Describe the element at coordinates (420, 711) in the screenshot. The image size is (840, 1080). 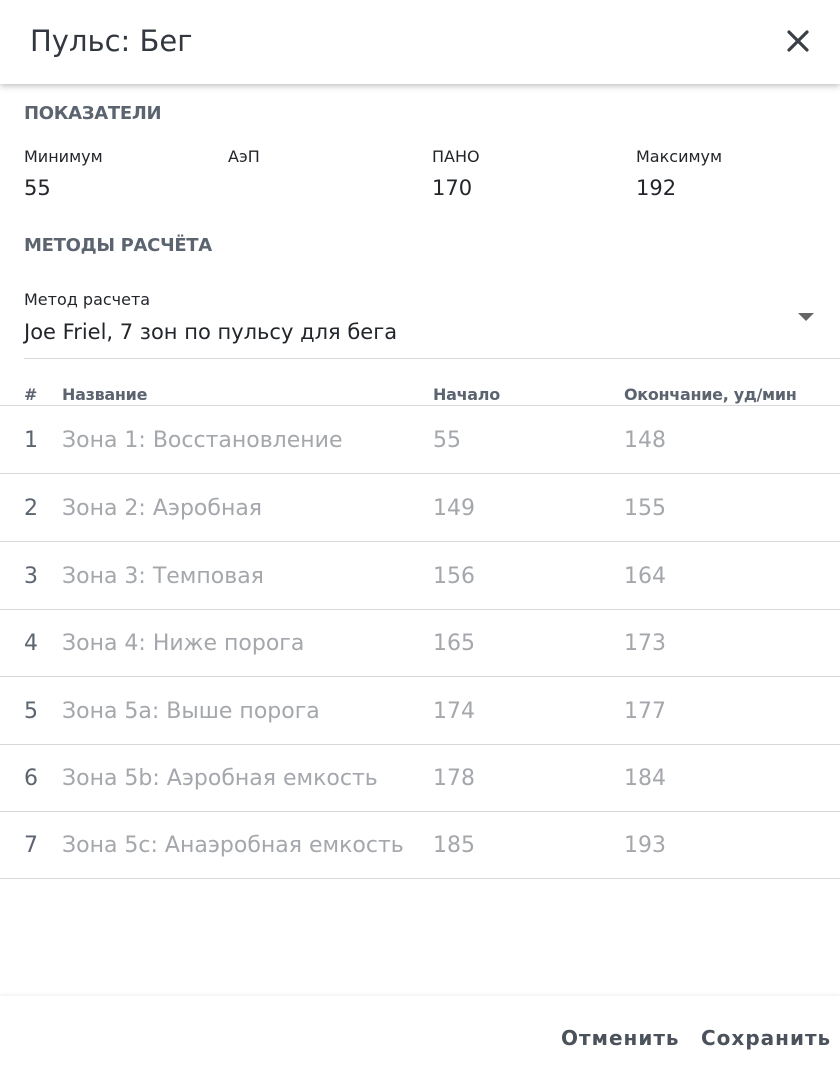
I see `table-row: 5 Зона 5а: Выше порога 174 177` at that location.